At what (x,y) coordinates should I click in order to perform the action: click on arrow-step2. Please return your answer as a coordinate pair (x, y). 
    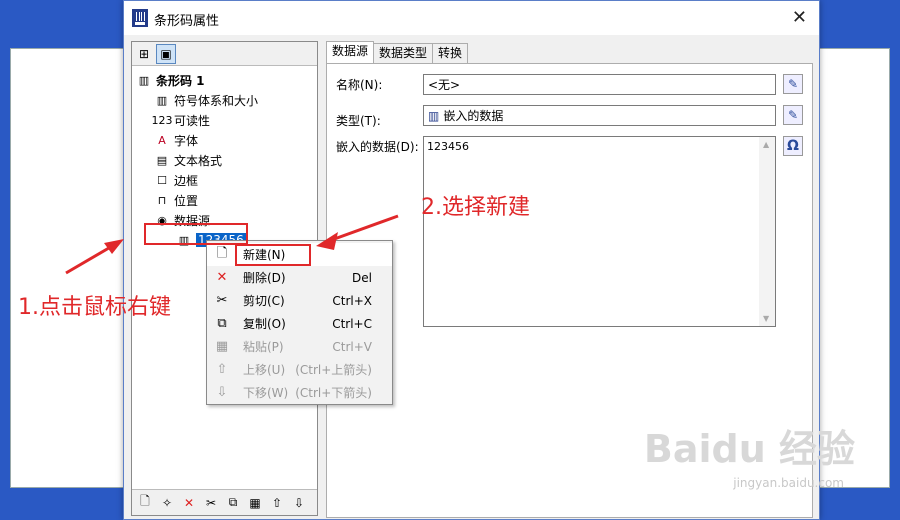
    Looking at the image, I should click on (357, 232).